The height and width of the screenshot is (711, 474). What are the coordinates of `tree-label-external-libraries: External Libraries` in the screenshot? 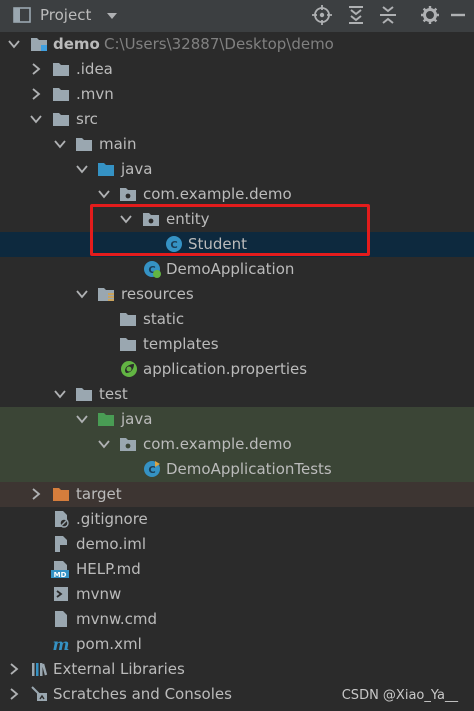 It's located at (119, 669).